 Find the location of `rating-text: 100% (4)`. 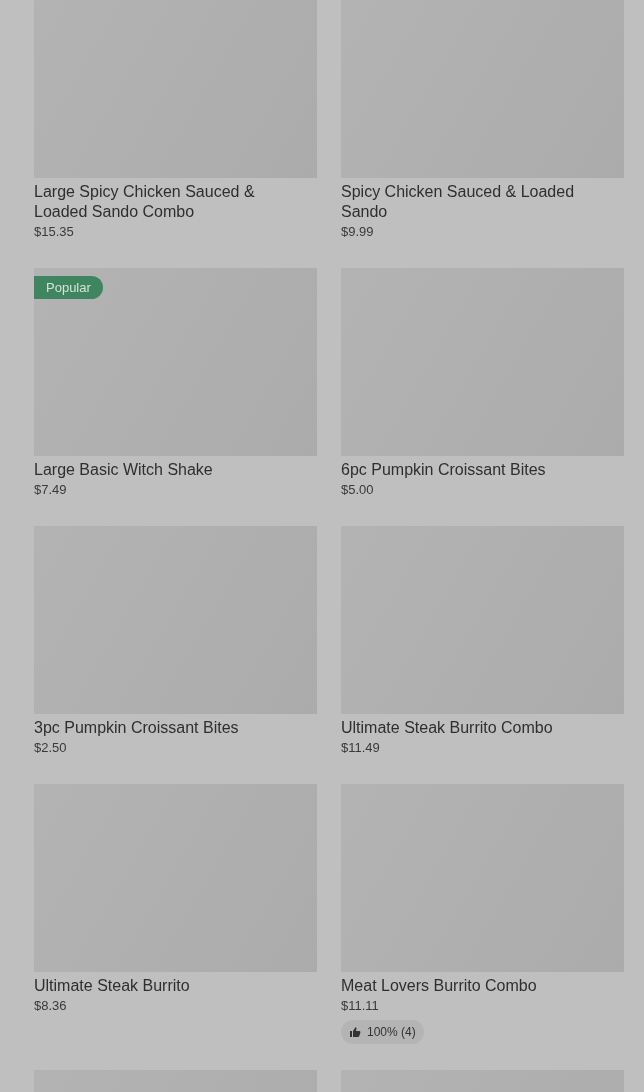

rating-text: 100% (4) is located at coordinates (391, 1032).